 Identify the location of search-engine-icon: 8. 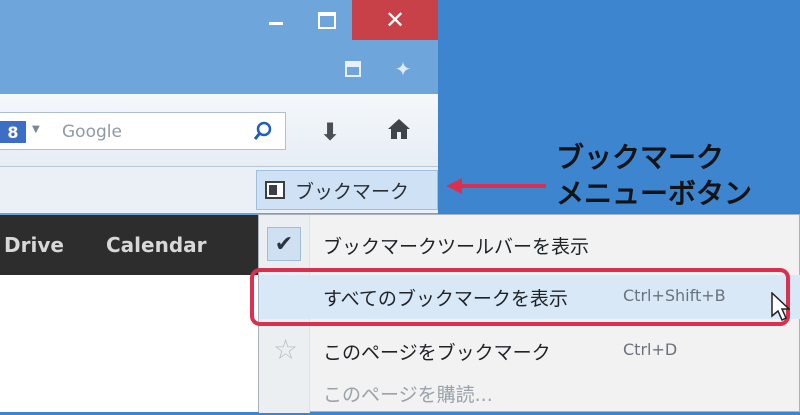
(13, 132).